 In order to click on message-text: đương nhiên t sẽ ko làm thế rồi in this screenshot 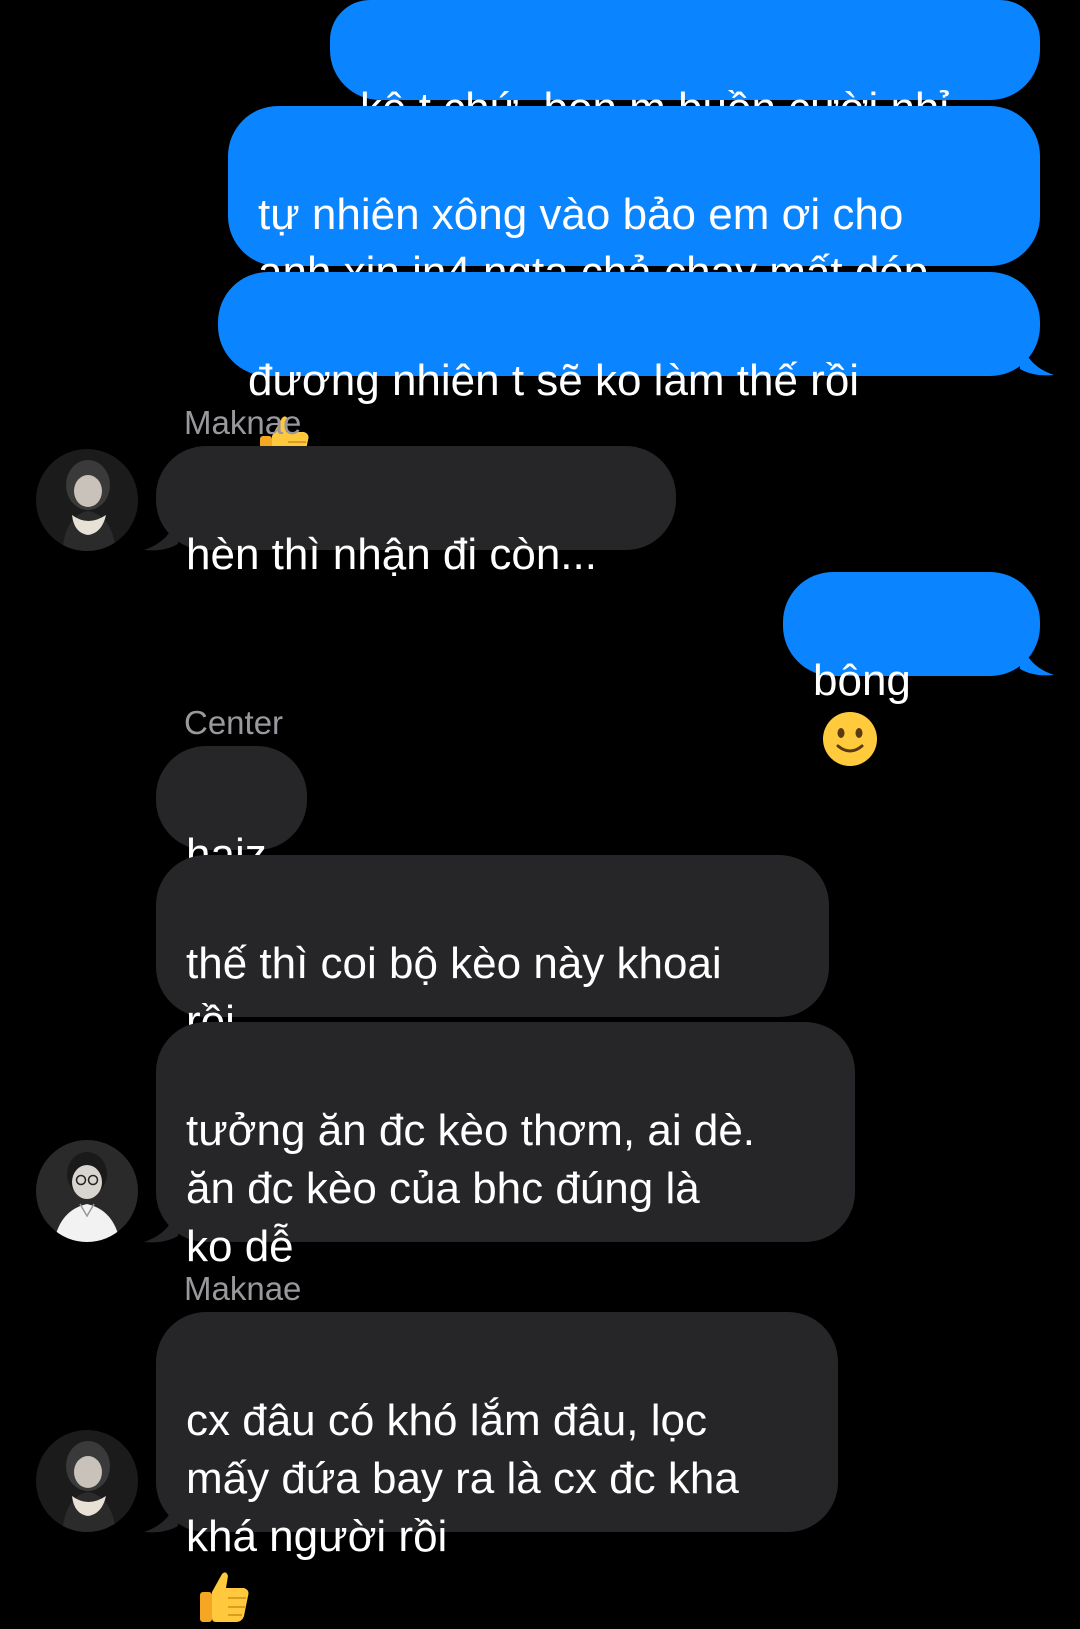, I will do `click(554, 380)`.